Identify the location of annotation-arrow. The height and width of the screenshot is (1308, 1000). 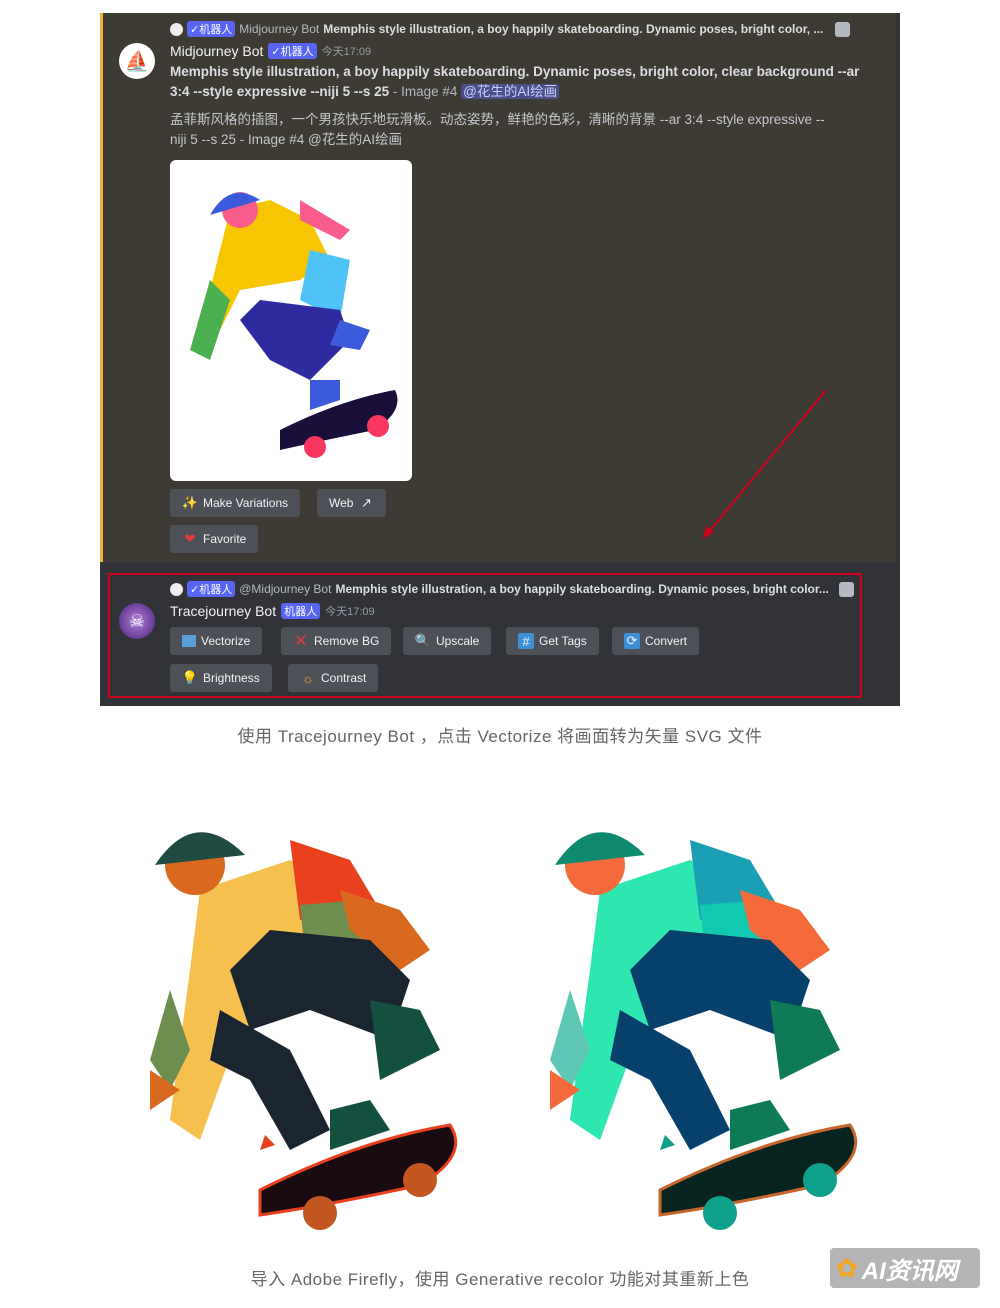
(765, 464).